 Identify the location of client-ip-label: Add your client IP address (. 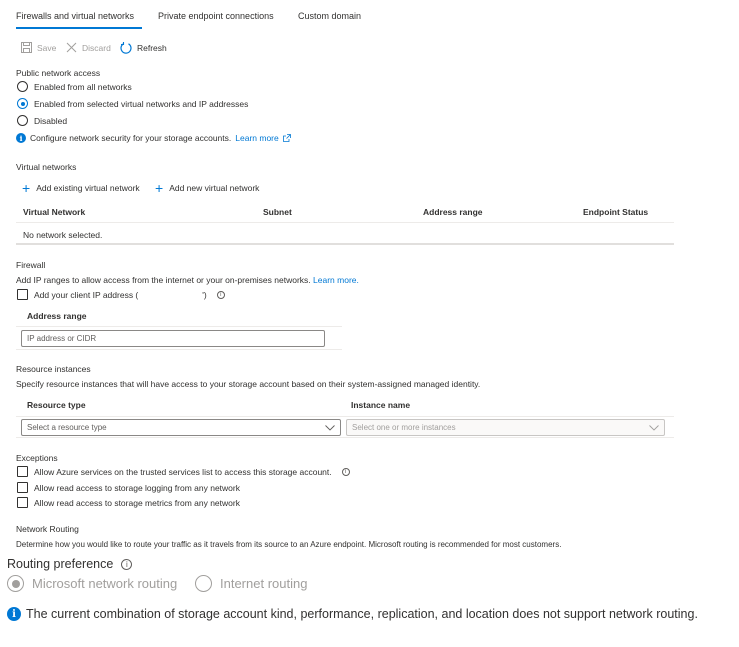
(86, 294).